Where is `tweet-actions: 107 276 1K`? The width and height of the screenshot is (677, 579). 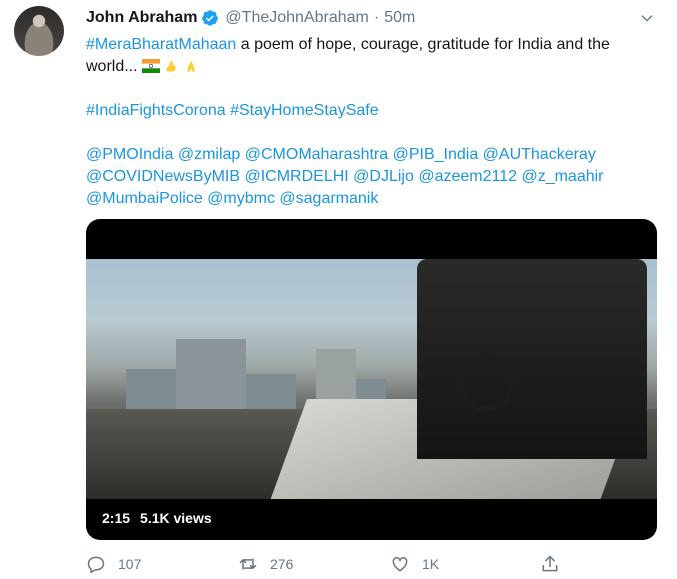 tweet-actions: 107 276 1K is located at coordinates (371, 564).